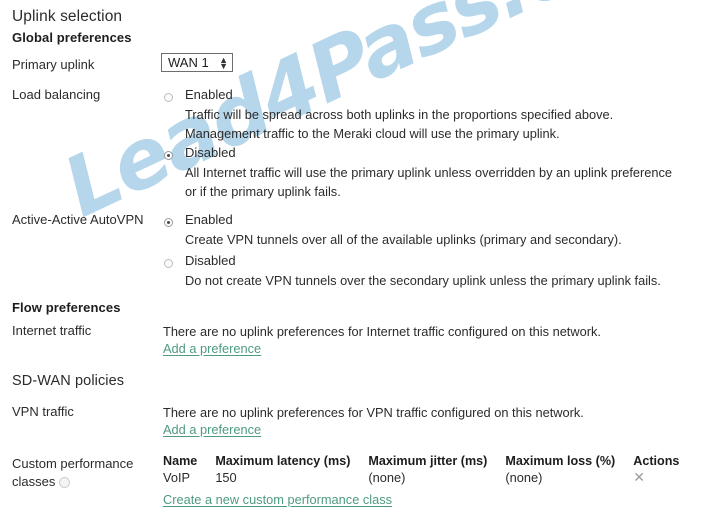 This screenshot has height=519, width=707. What do you see at coordinates (210, 260) in the screenshot?
I see `autovpn-disabled-label: Disabled` at bounding box center [210, 260].